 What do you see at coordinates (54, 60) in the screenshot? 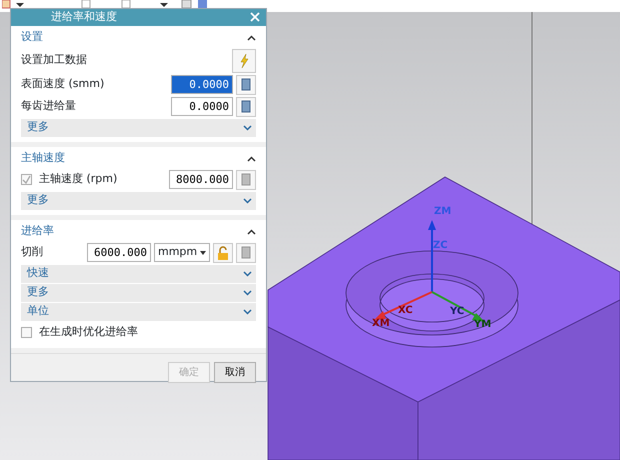
I see `field-label: 设置加工数据` at bounding box center [54, 60].